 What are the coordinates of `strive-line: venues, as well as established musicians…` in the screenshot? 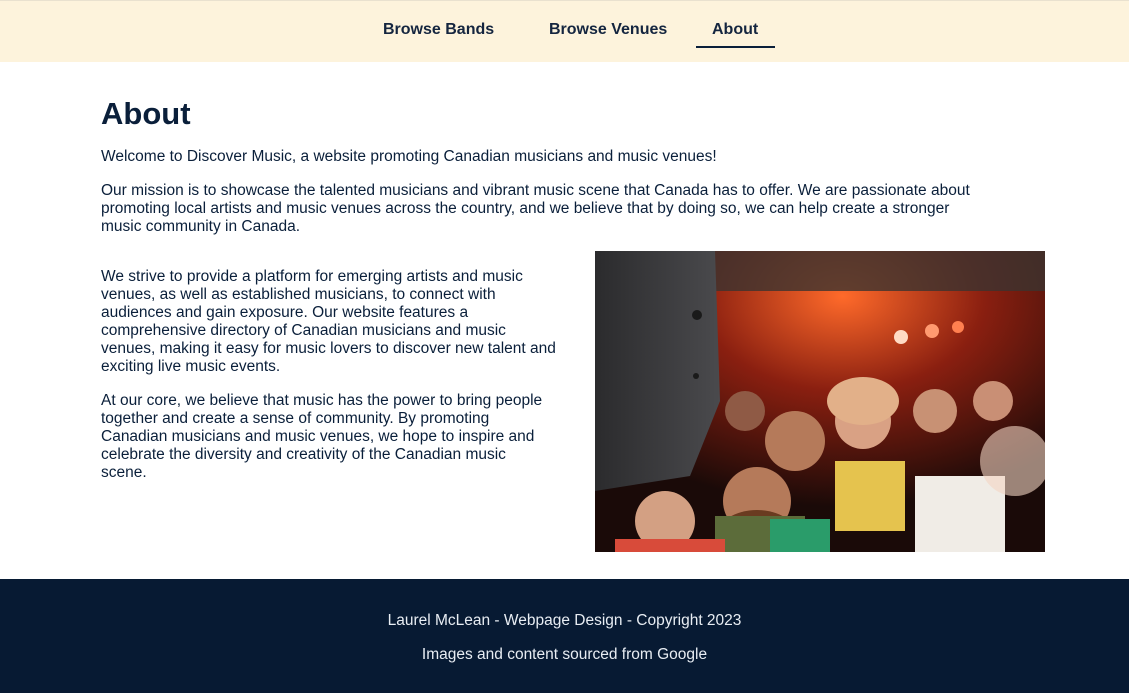 It's located at (298, 294).